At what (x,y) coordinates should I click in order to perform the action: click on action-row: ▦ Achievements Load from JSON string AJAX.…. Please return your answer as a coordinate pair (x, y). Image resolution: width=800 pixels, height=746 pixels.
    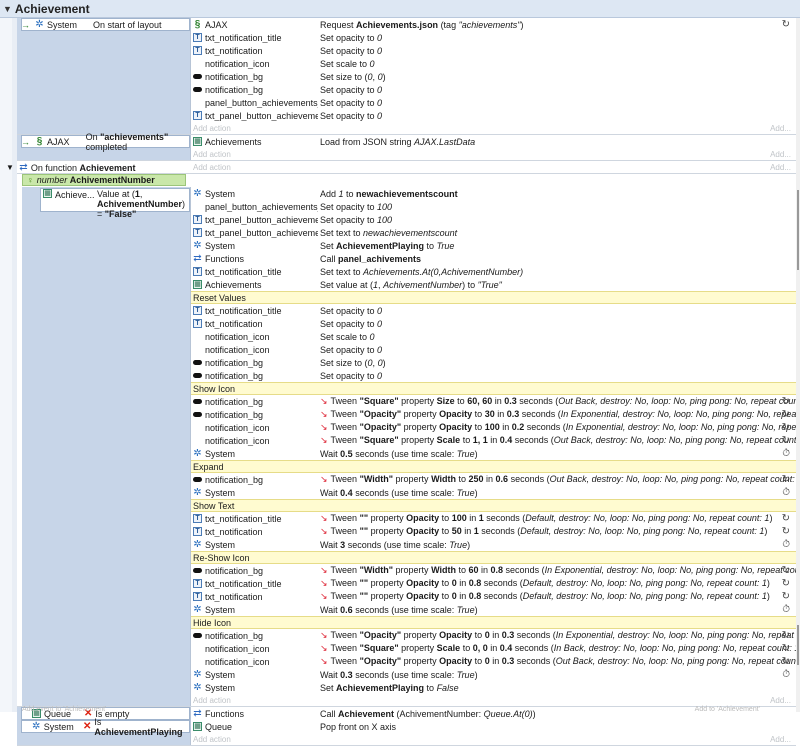
    Looking at the image, I should click on (493, 141).